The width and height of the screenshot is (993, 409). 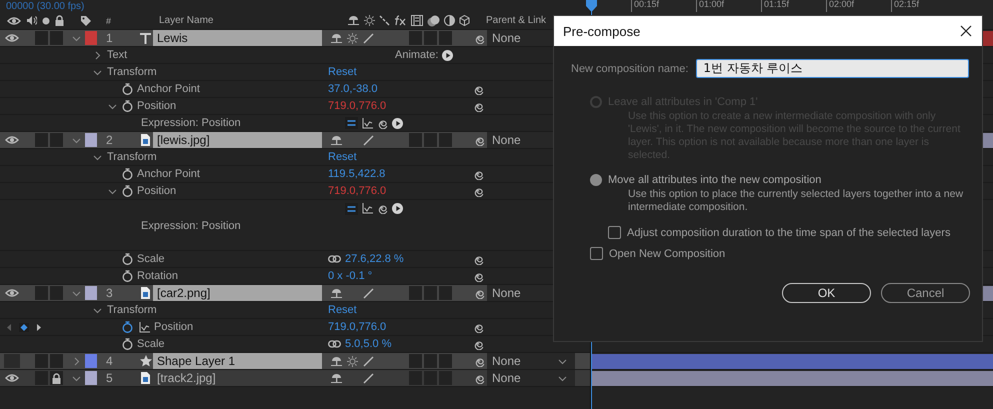 I want to click on layer-number: 4, so click(x=109, y=361).